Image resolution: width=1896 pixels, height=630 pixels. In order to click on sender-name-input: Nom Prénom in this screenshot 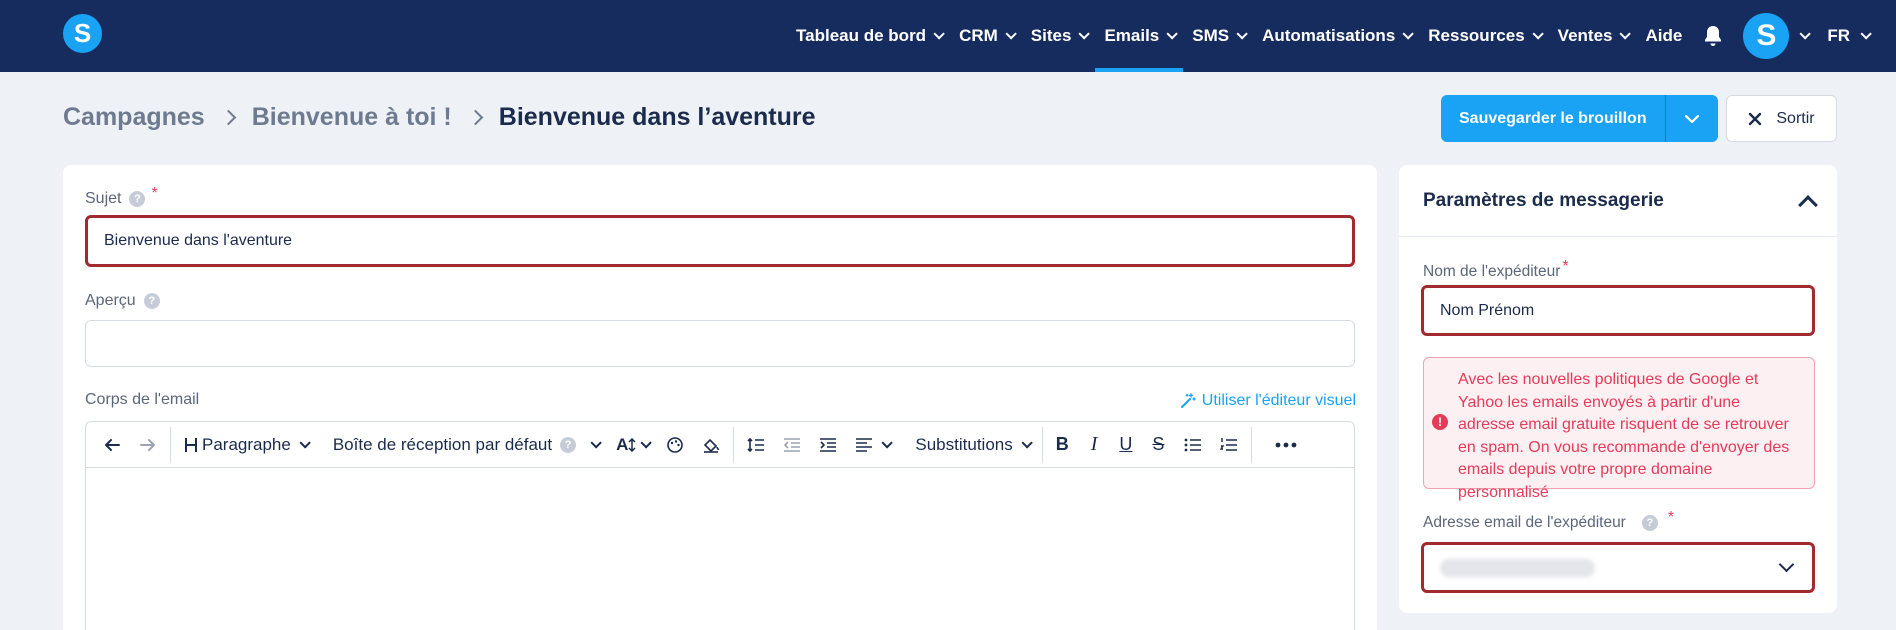, I will do `click(1618, 310)`.